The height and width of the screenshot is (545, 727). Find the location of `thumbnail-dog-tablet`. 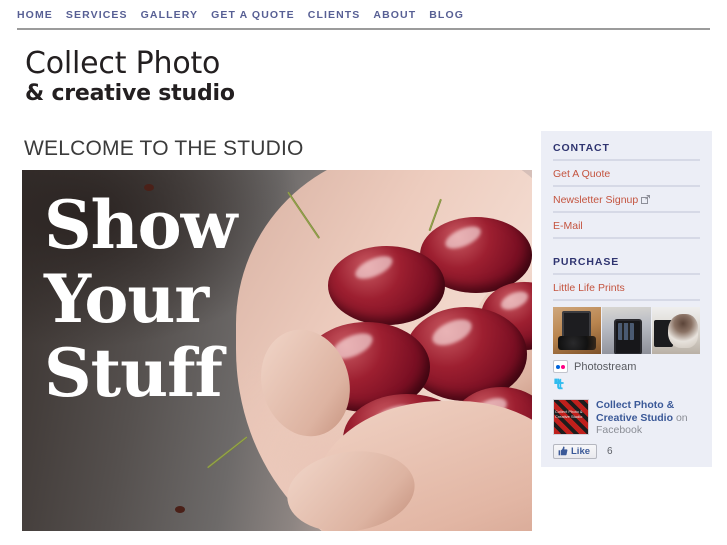

thumbnail-dog-tablet is located at coordinates (675, 330).